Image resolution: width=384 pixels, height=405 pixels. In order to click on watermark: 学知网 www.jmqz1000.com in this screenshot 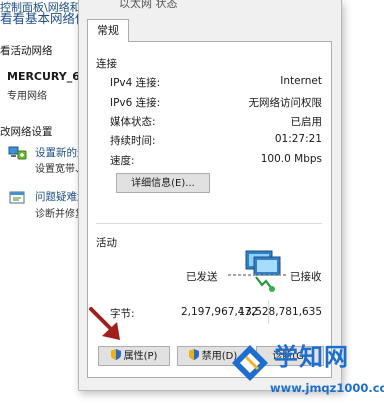, I will do `click(305, 369)`.